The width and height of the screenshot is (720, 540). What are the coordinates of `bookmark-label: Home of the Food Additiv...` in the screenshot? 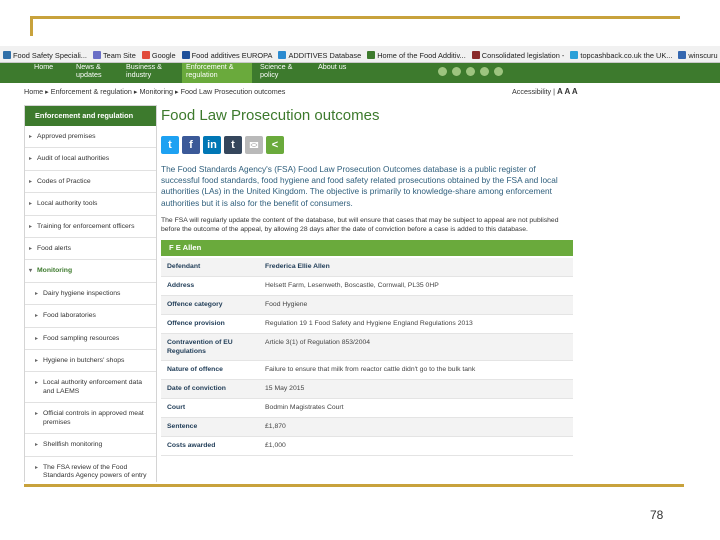 It's located at (421, 55).